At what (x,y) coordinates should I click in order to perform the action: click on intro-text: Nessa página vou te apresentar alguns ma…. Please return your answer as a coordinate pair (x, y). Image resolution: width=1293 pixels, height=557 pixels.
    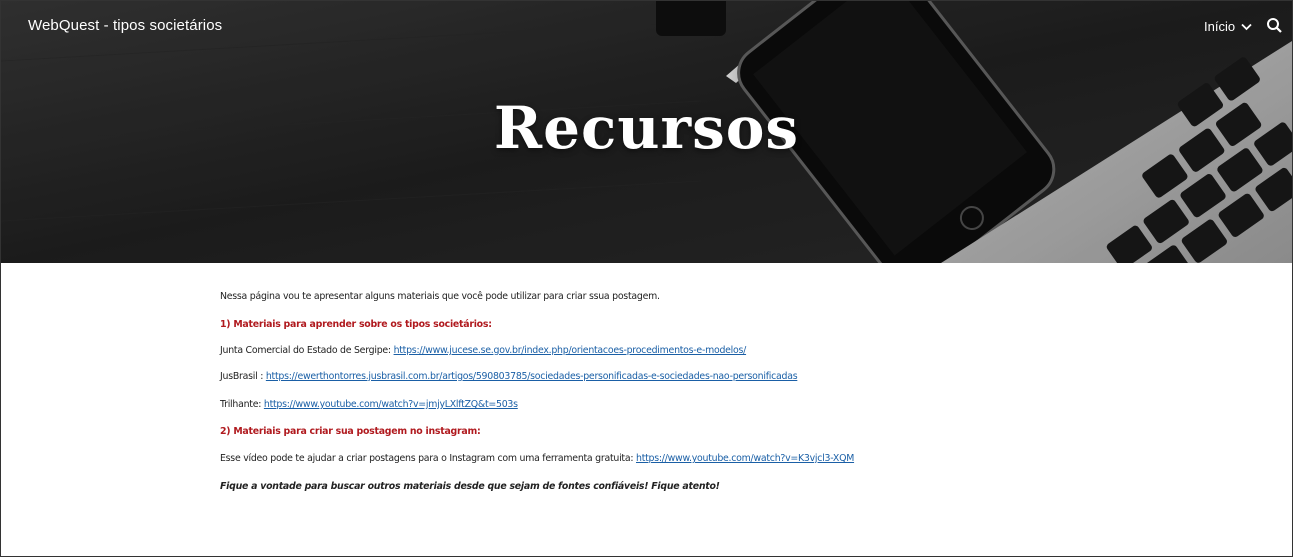
    Looking at the image, I should click on (440, 296).